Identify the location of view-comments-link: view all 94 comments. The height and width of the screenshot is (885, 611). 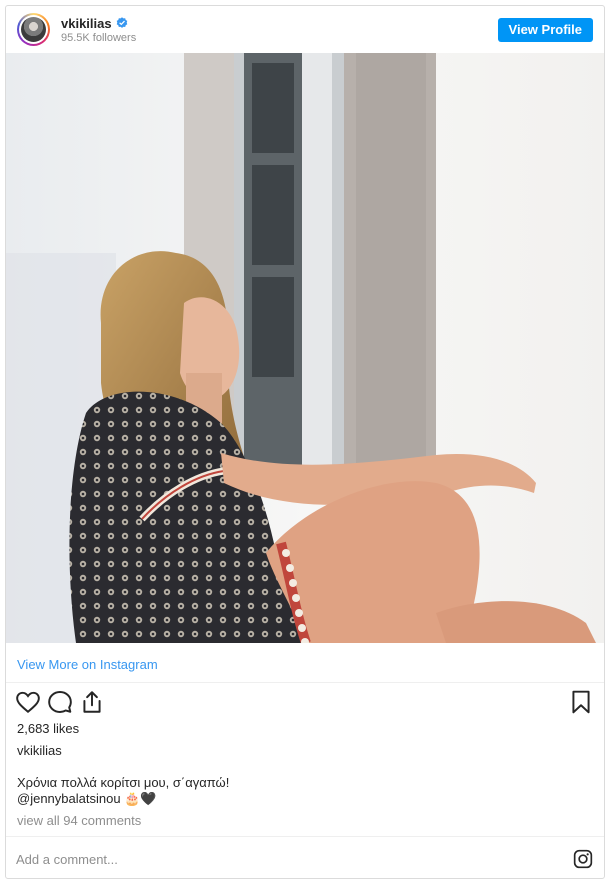
(79, 820).